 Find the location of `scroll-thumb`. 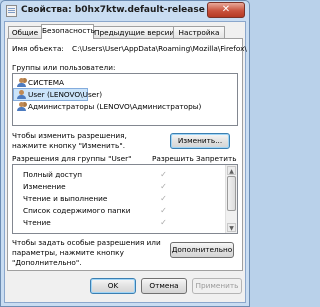

scroll-thumb is located at coordinates (231, 193).